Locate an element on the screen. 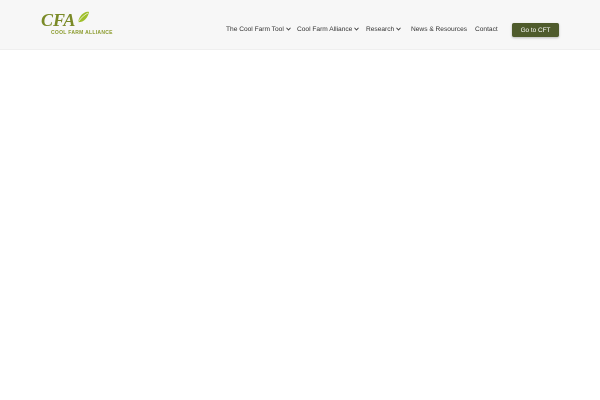 This screenshot has height=400, width=600. nav-item-cool-farm-alliance: Cool Farm Alliance is located at coordinates (328, 29).